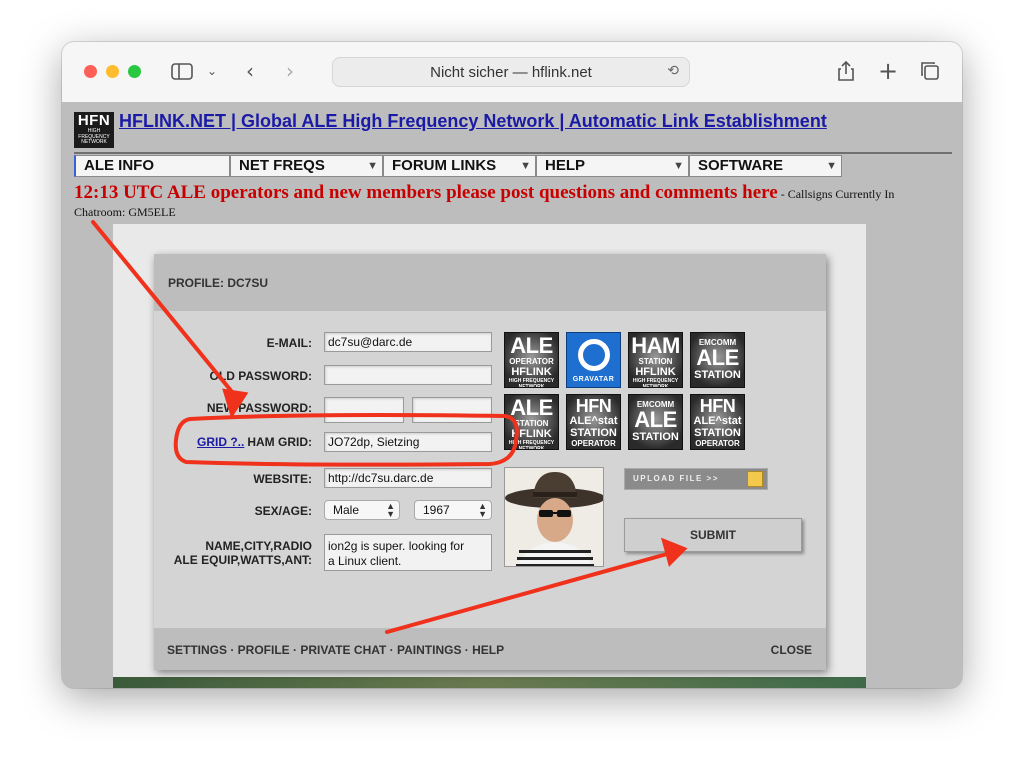 The height and width of the screenshot is (771, 1024). I want to click on age-select: 1967 ▲ ▼, so click(453, 510).